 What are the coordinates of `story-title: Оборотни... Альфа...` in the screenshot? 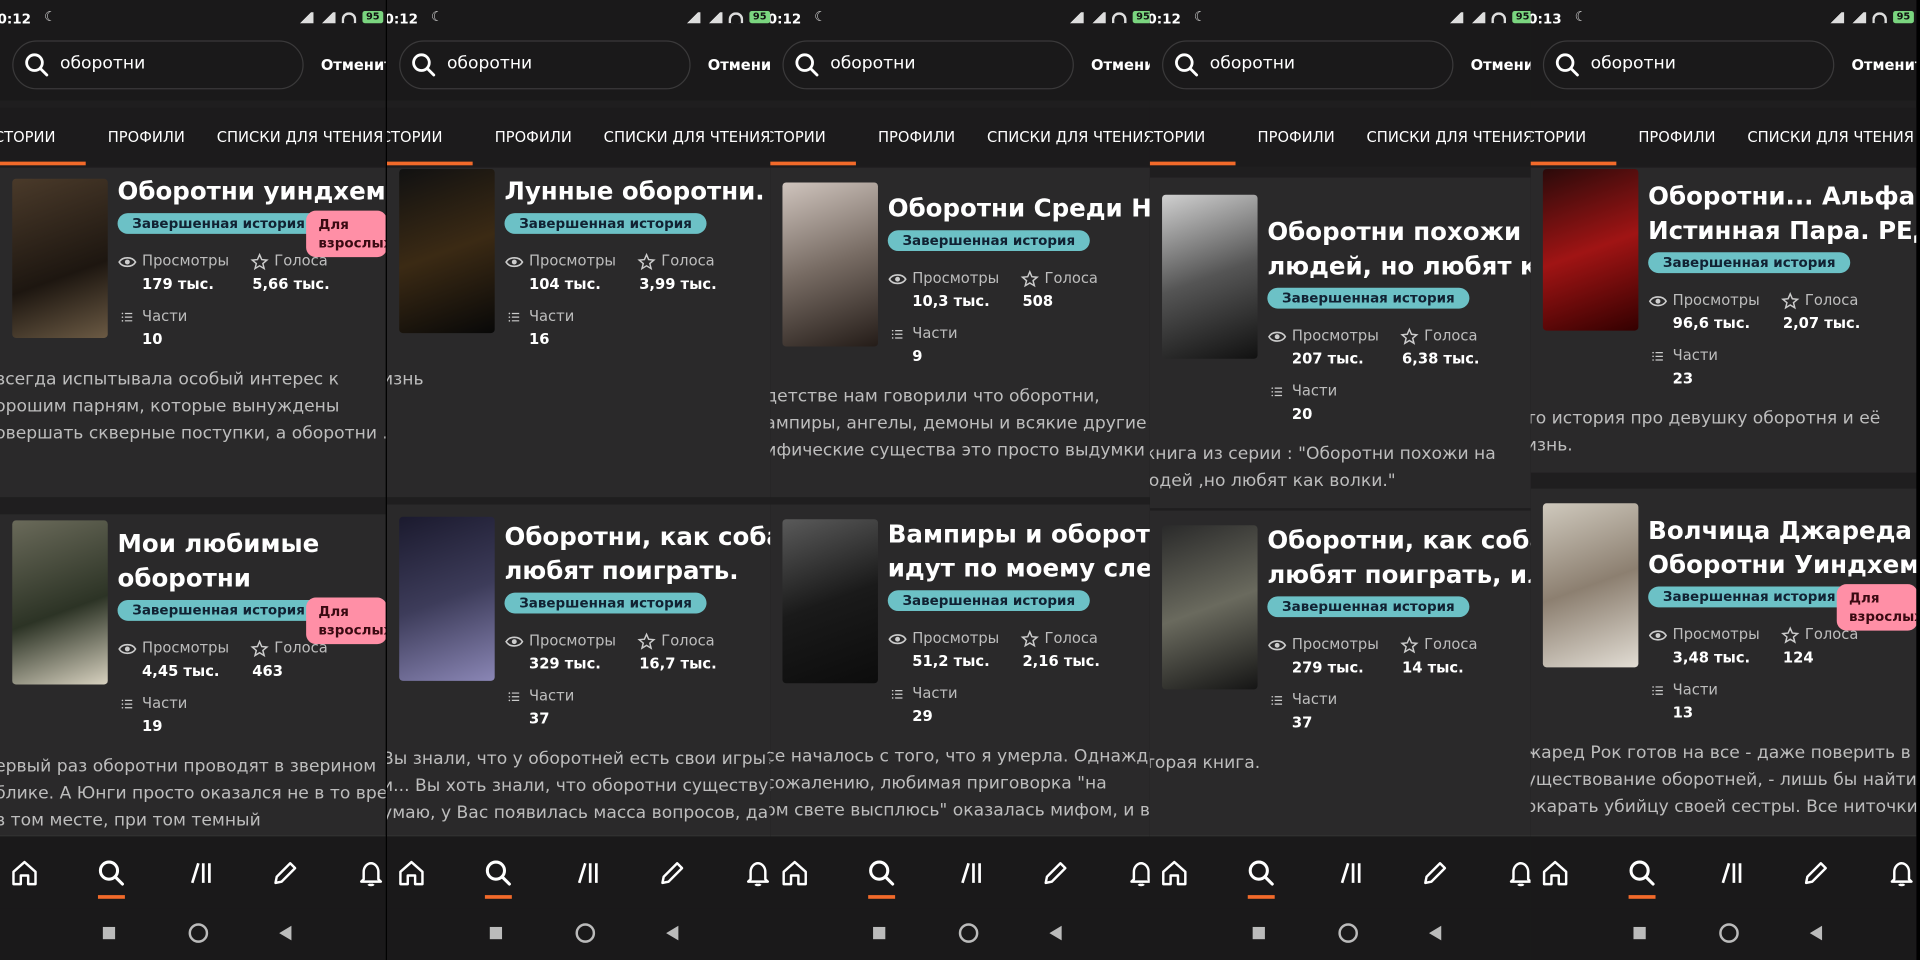 It's located at (1782, 196).